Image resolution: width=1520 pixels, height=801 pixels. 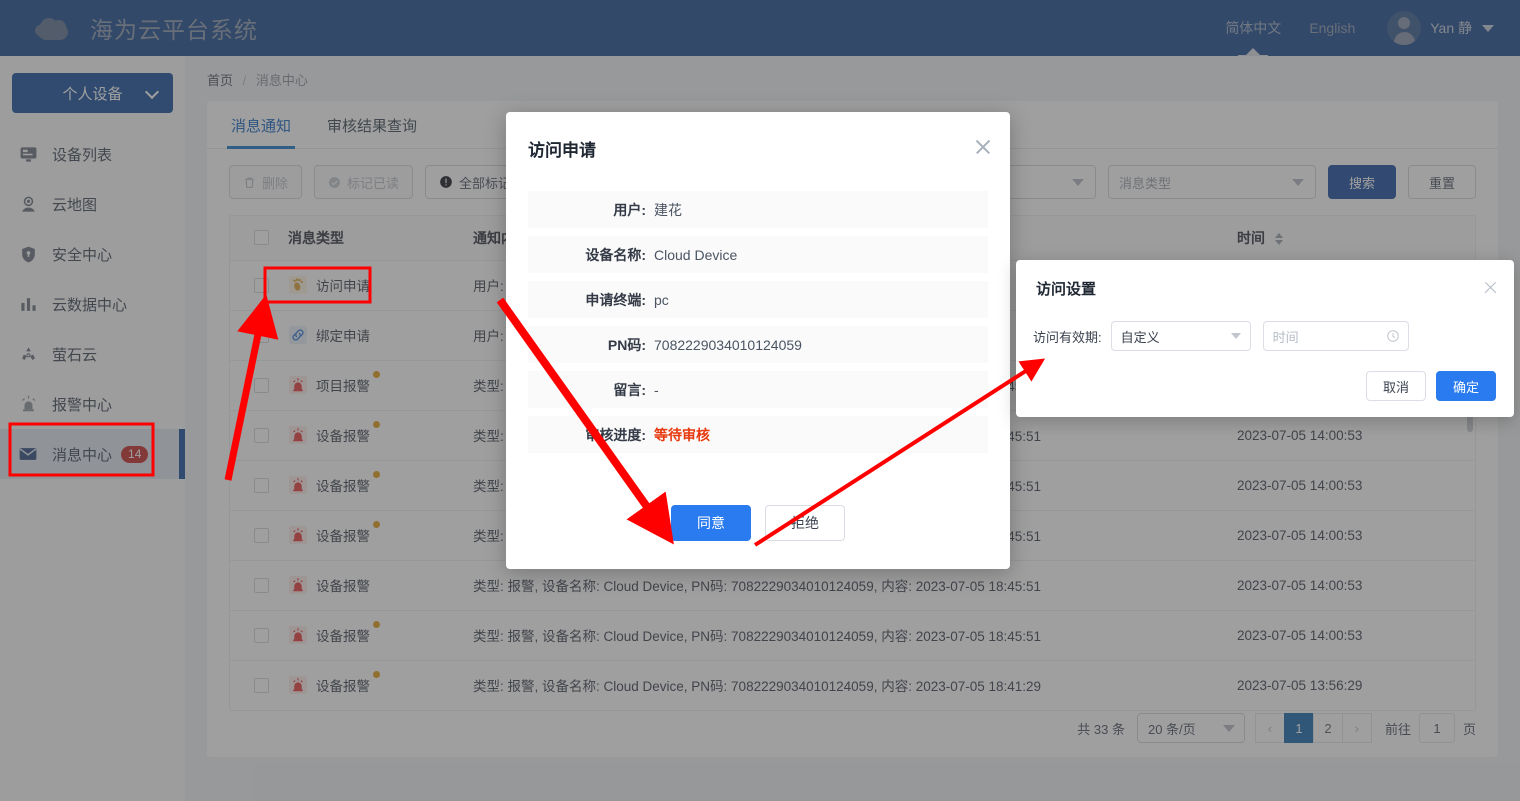 I want to click on access-request-info-row: 设备名称: Cloud Device, so click(x=758, y=254).